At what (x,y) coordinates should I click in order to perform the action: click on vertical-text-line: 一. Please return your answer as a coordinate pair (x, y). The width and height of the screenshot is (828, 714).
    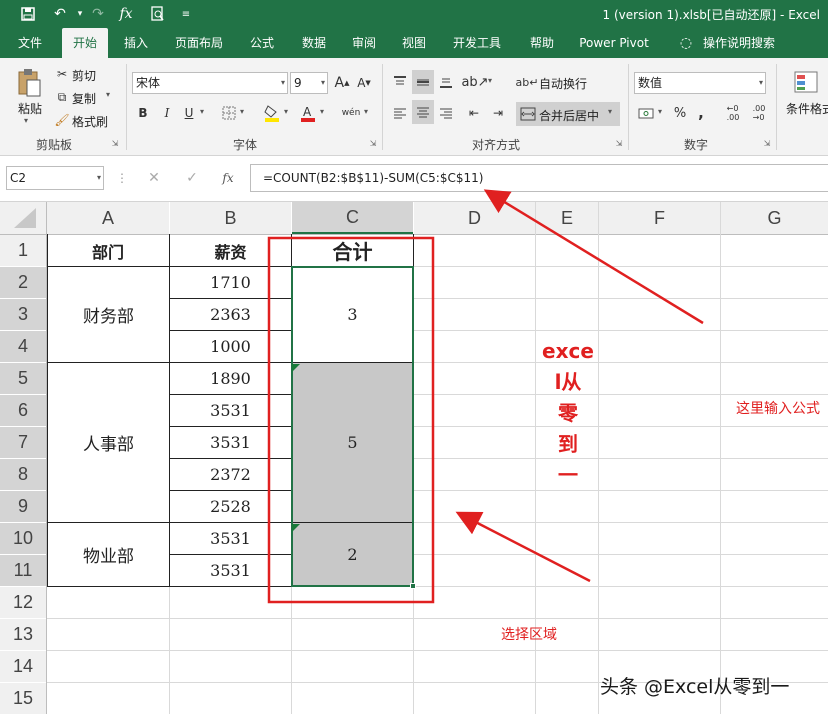
    Looking at the image, I should click on (568, 475).